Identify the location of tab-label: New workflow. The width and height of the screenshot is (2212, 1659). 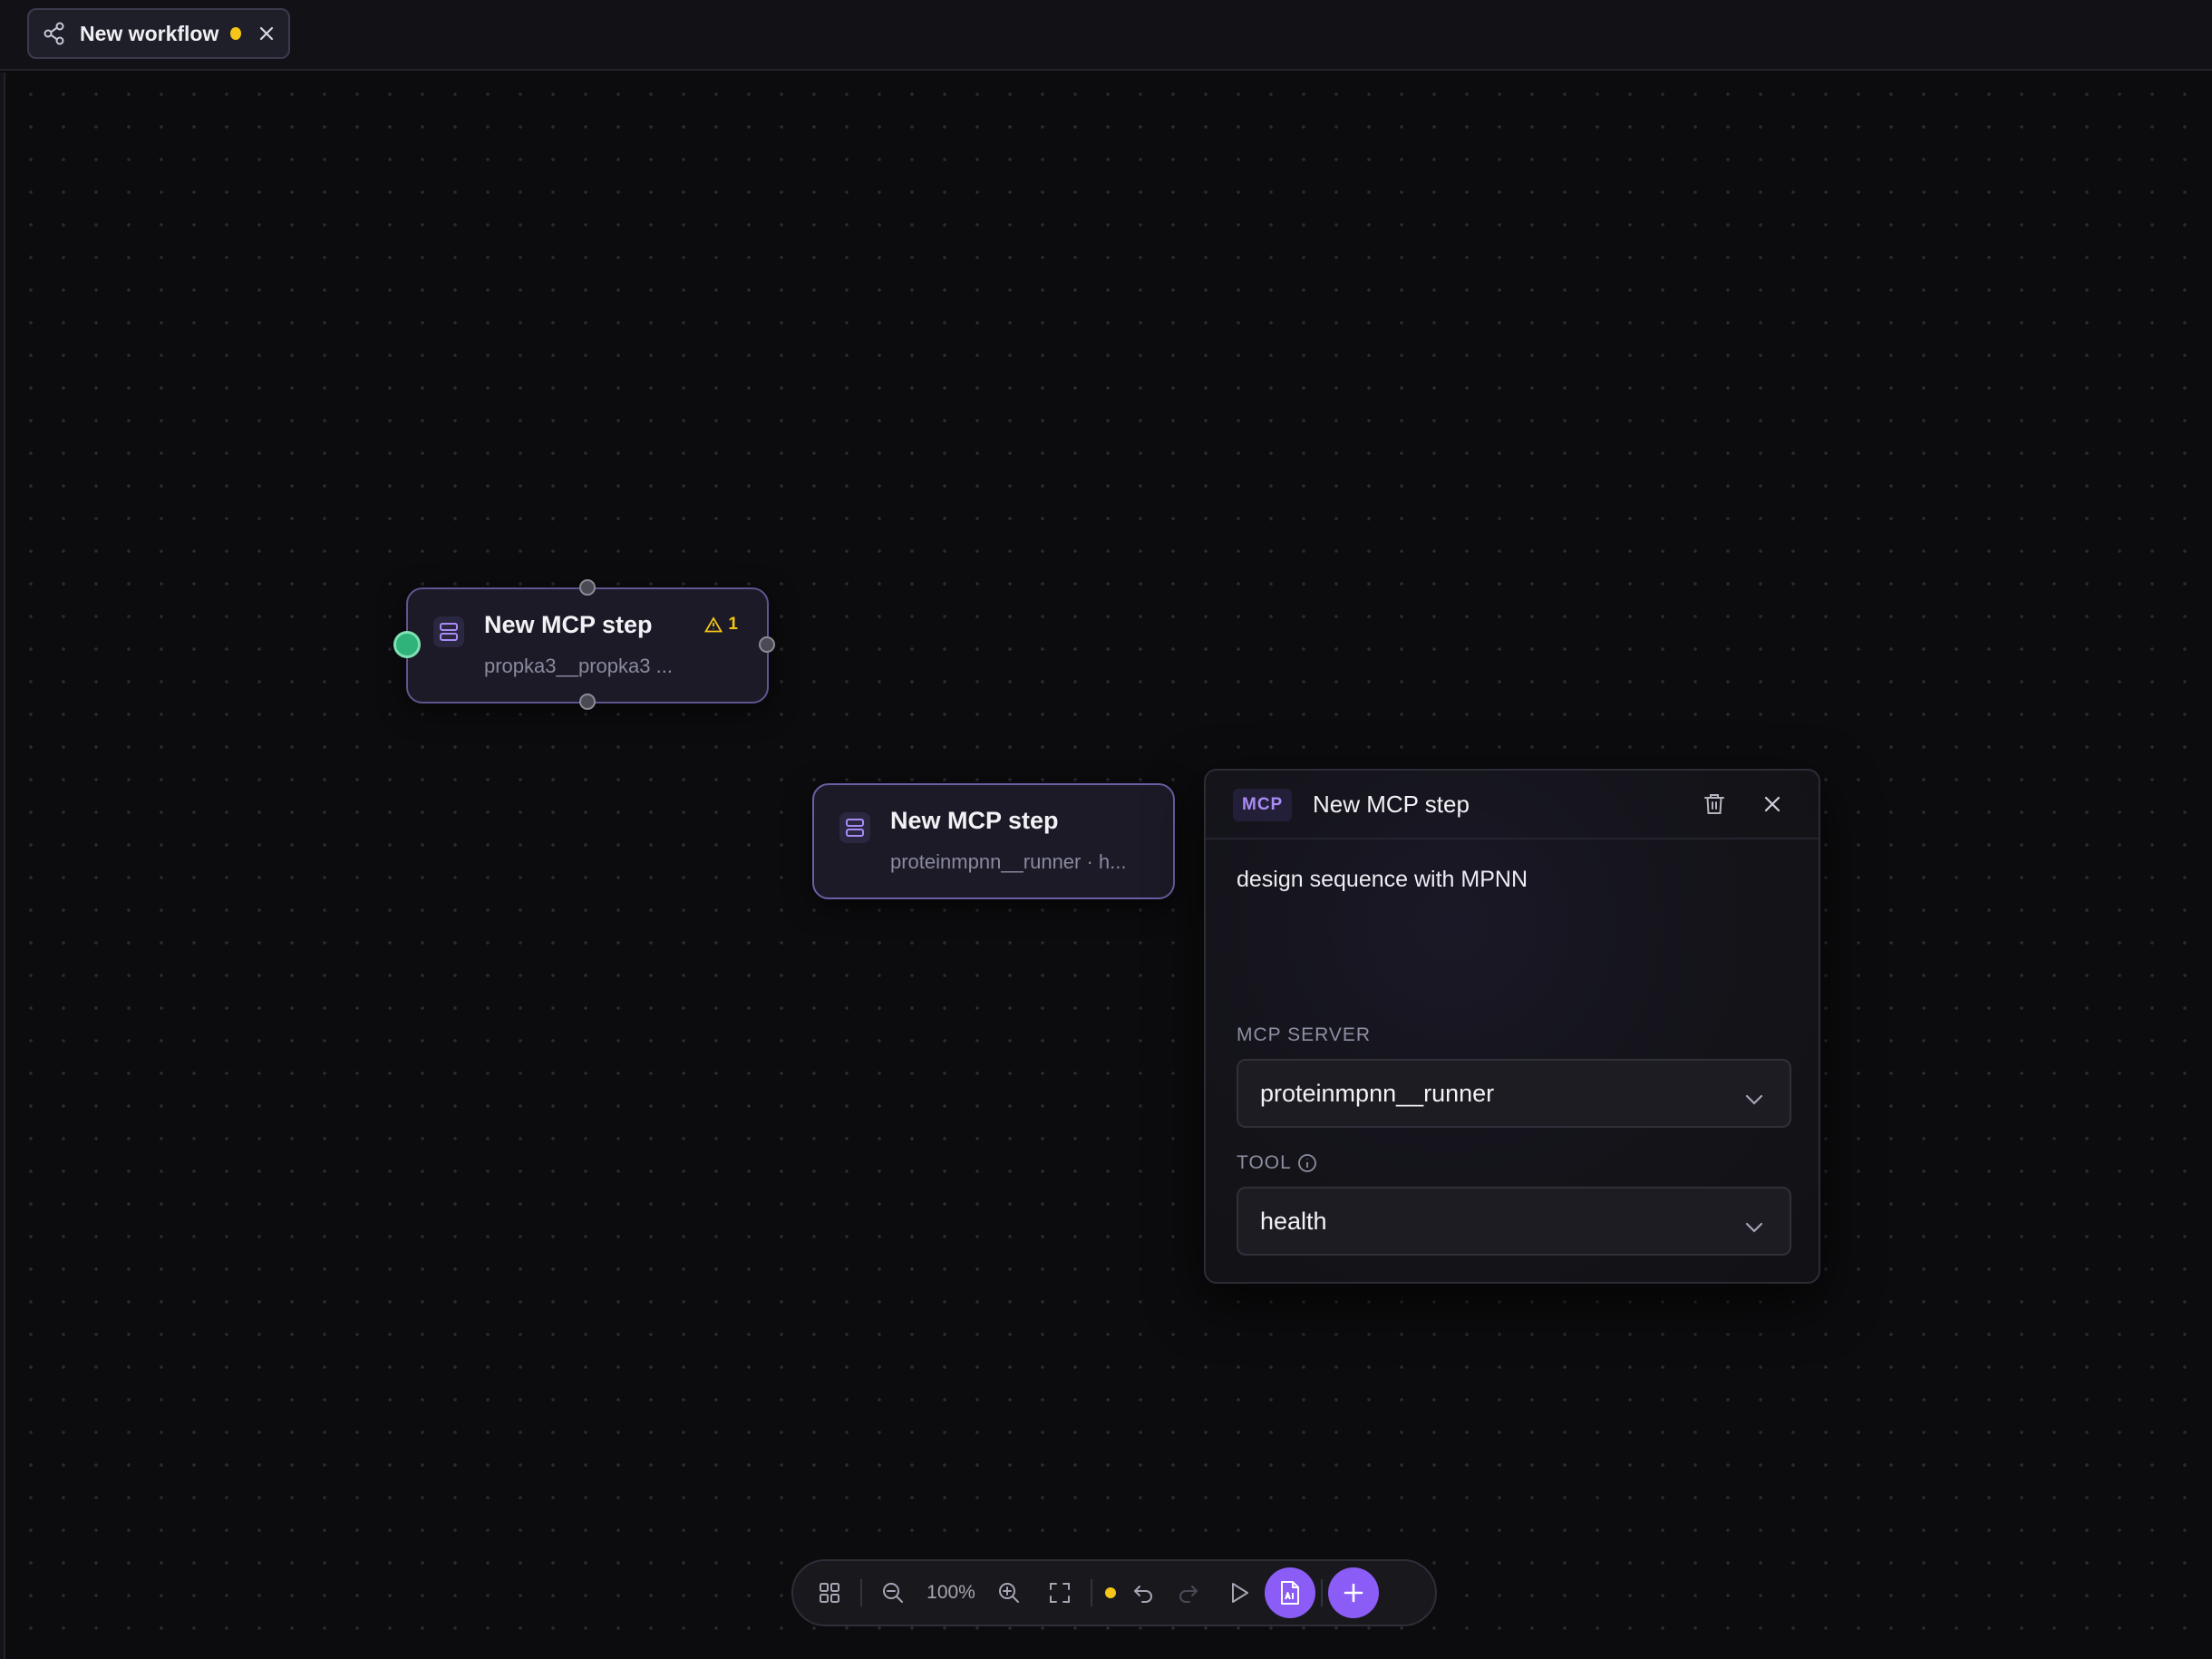
(149, 33).